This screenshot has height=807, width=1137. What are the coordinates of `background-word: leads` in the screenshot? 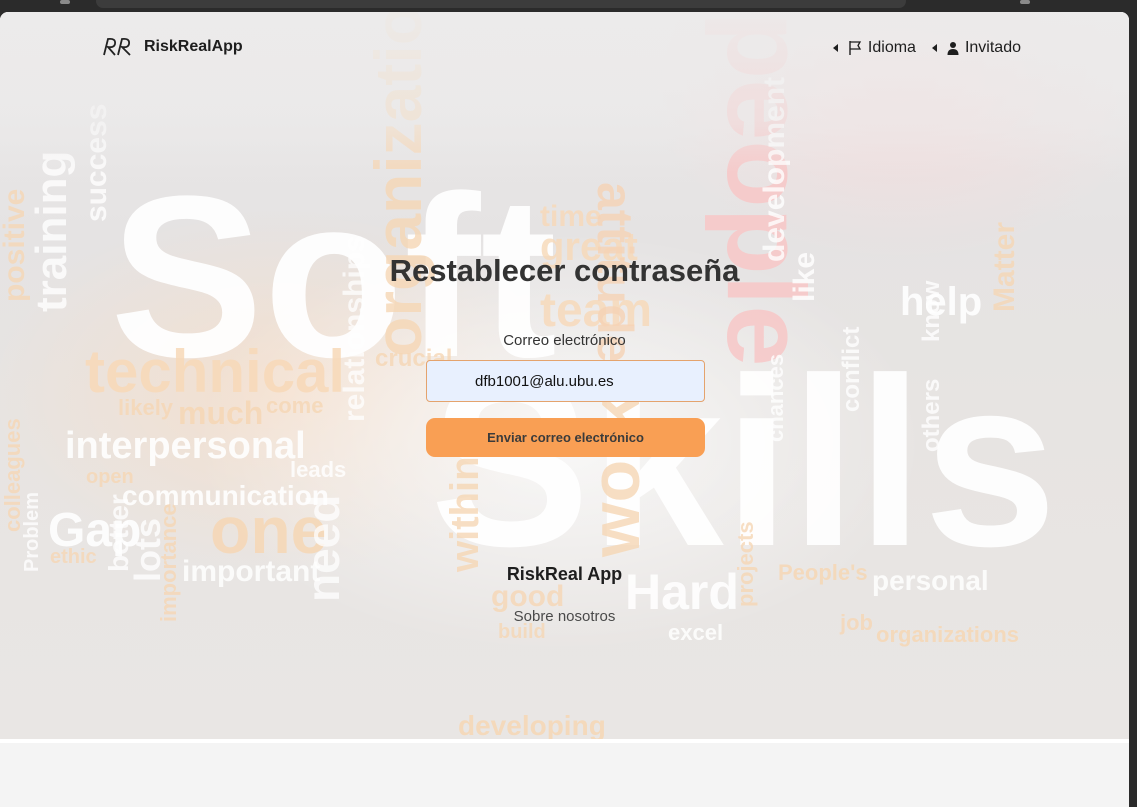 It's located at (318, 469).